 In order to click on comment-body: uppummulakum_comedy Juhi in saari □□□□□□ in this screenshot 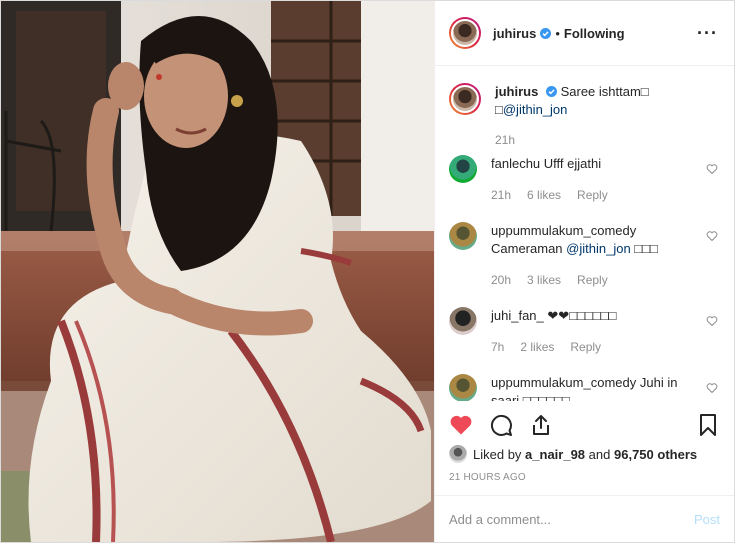, I will do `click(604, 387)`.